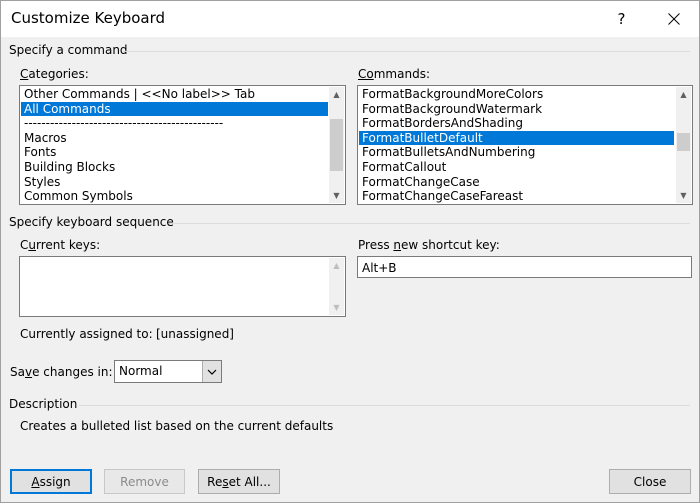 Image resolution: width=700 pixels, height=503 pixels. I want to click on current-keys-scrollbar: ▲ ▼, so click(336, 286).